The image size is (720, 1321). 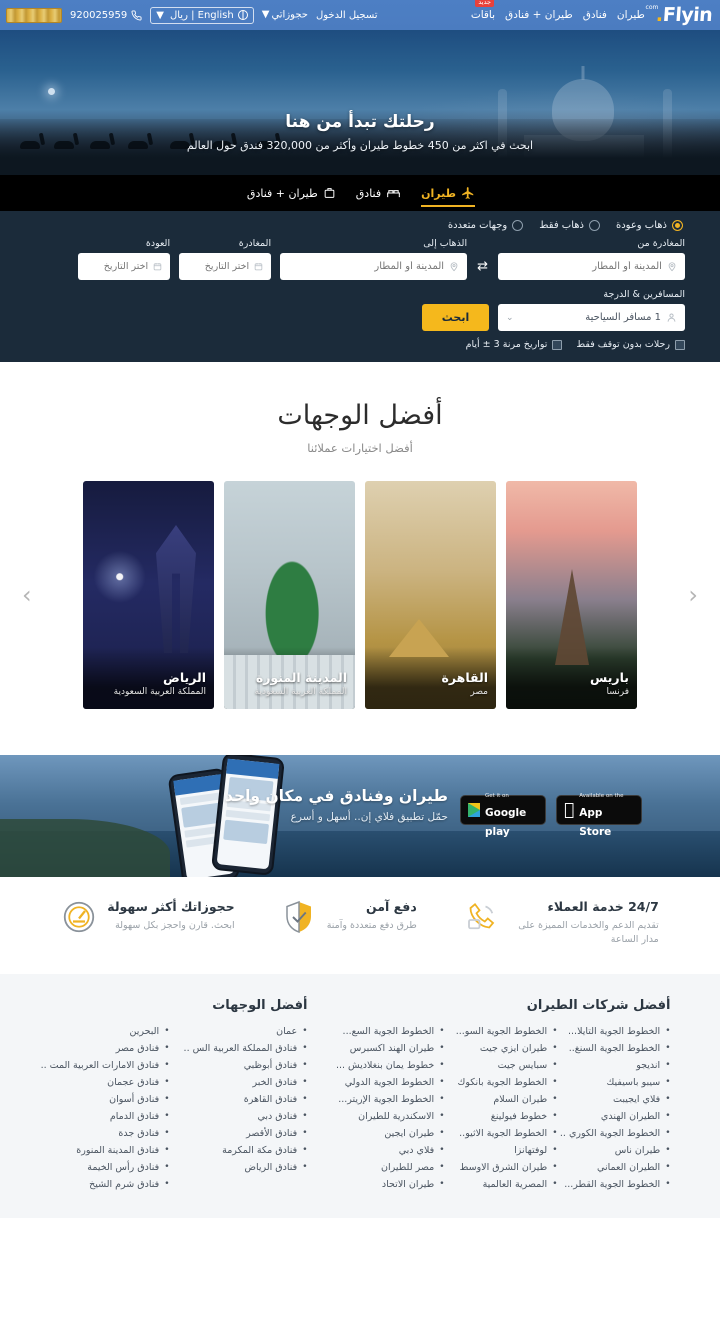 I want to click on trip-option-multicity: وجهات متعددة, so click(x=486, y=225).